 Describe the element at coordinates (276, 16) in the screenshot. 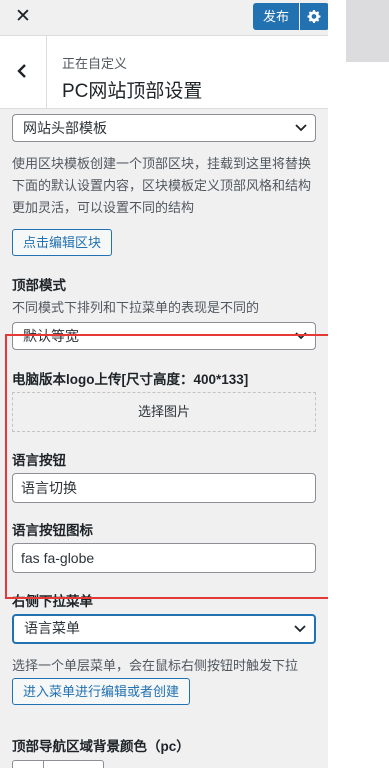

I see `publish-button: 发布` at that location.